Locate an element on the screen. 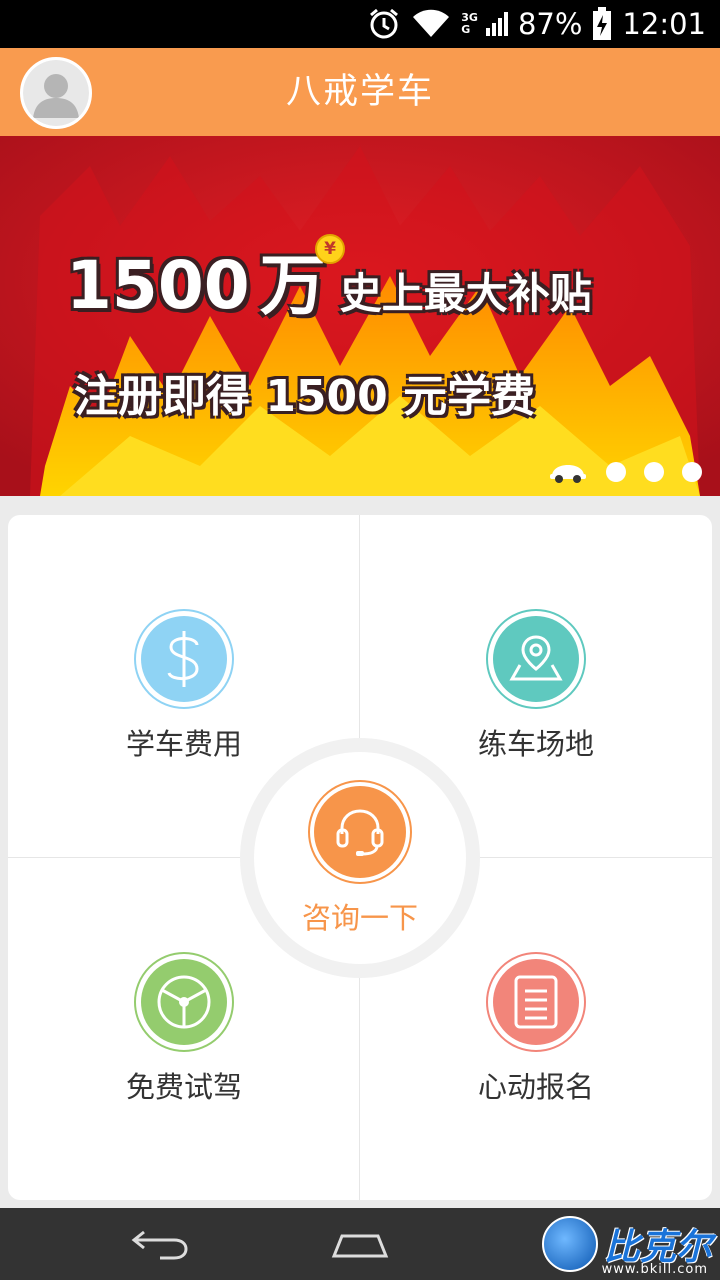 This screenshot has height=1280, width=720. battery-charging-icon is located at coordinates (602, 24).